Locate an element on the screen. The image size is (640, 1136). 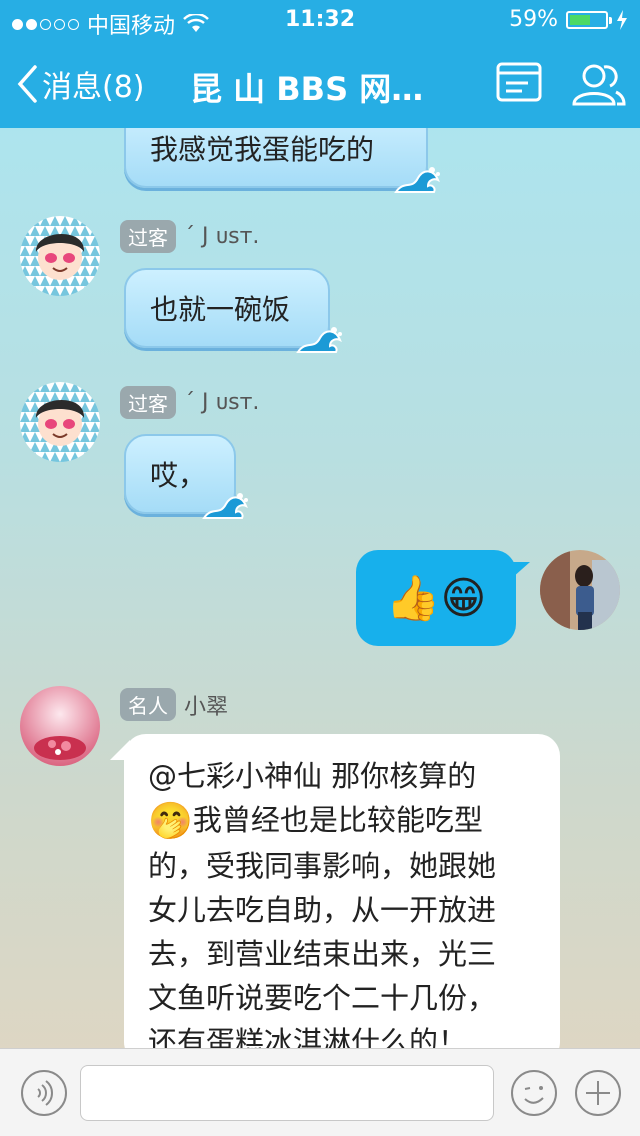
message-text: 也就一碗饭 is located at coordinates (220, 309).